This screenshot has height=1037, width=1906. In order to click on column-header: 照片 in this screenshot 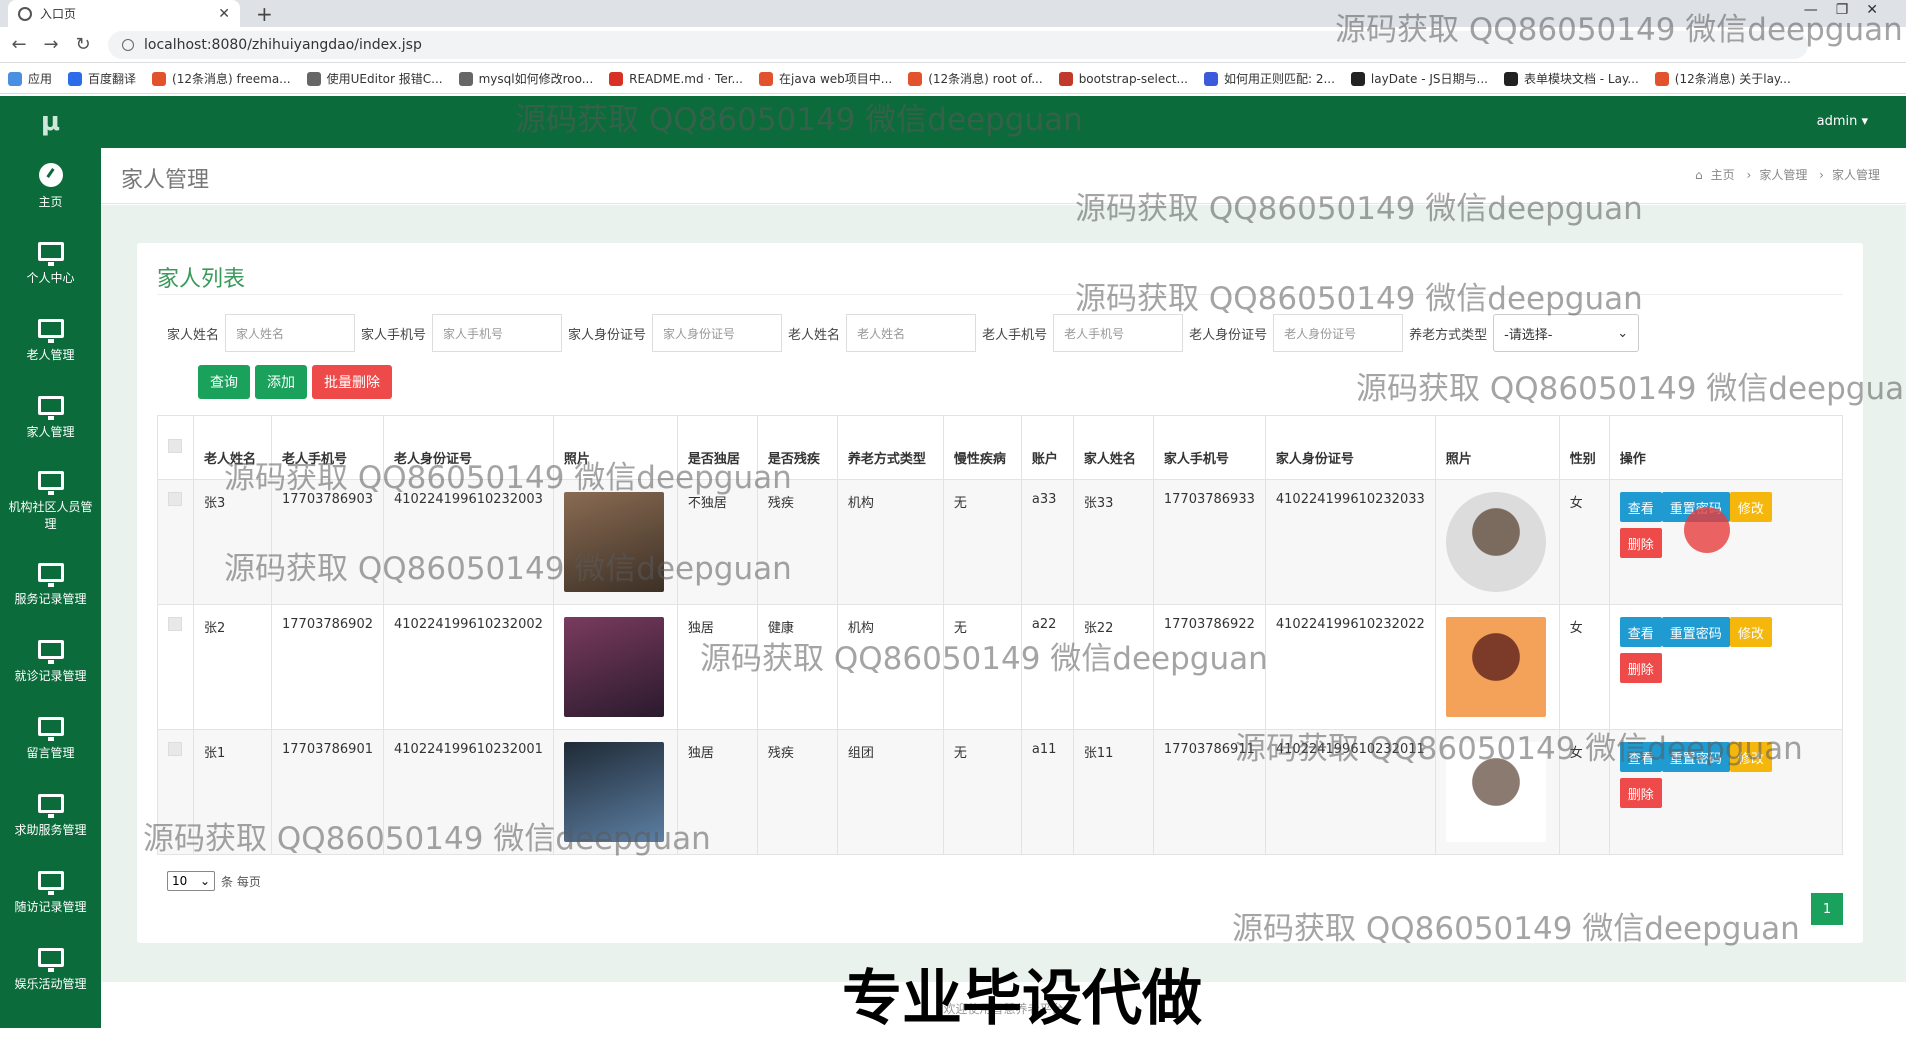, I will do `click(615, 447)`.